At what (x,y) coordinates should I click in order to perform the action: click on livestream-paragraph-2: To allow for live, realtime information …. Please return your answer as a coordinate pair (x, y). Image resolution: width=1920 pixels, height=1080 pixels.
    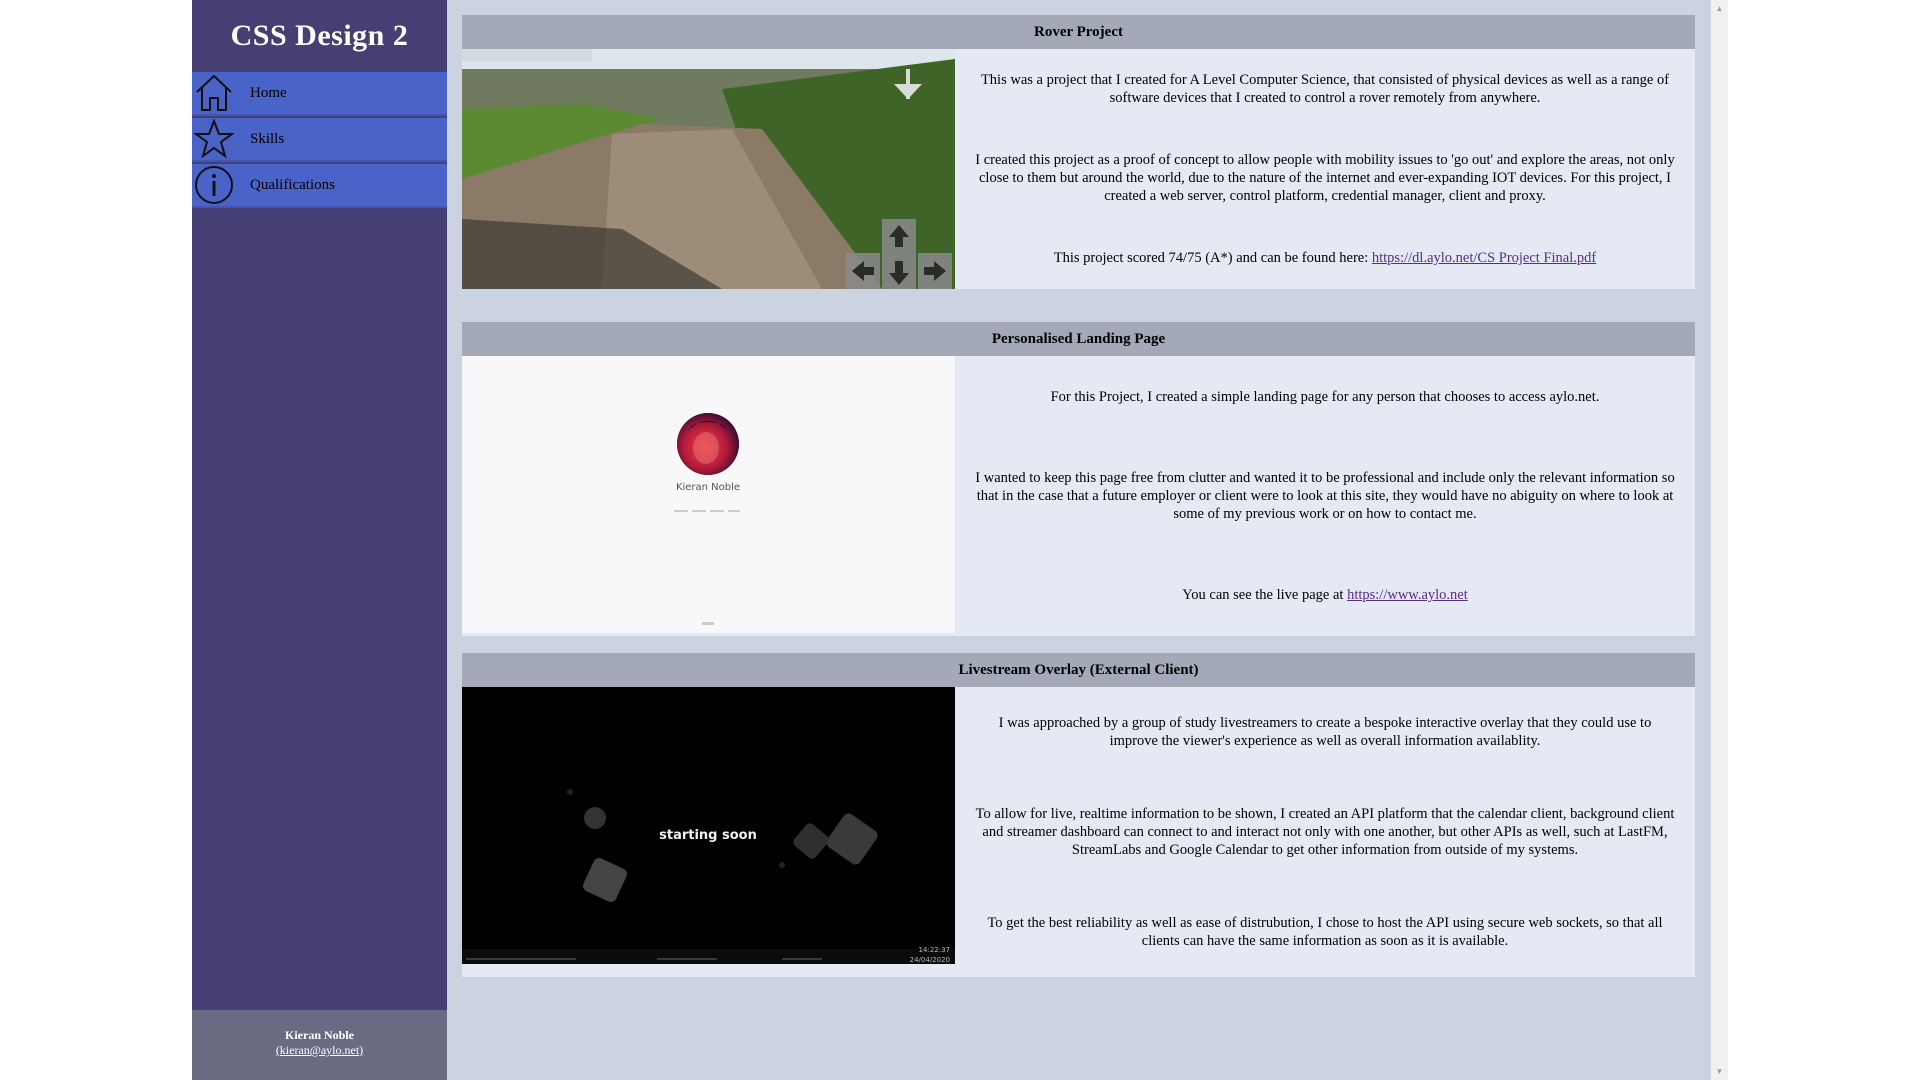
    Looking at the image, I should click on (1325, 831).